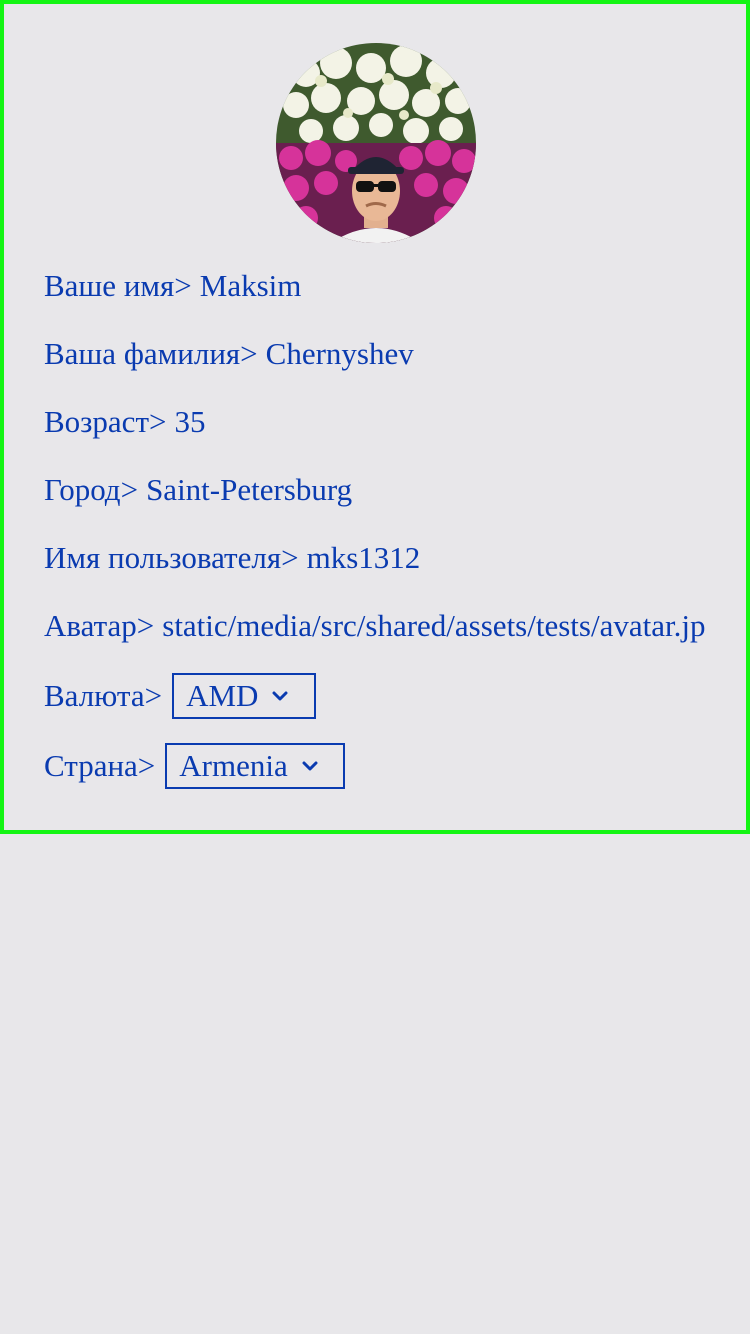 The width and height of the screenshot is (750, 1334). I want to click on city-row: Город> Saint-Petersburg, so click(198, 490).